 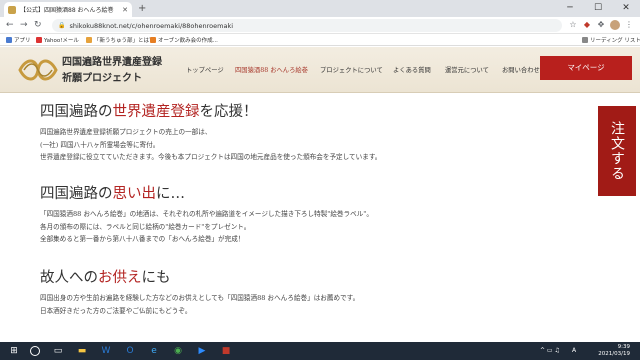 What do you see at coordinates (550, 350) in the screenshot?
I see `tray-icons: ^ ▭ ♫` at bounding box center [550, 350].